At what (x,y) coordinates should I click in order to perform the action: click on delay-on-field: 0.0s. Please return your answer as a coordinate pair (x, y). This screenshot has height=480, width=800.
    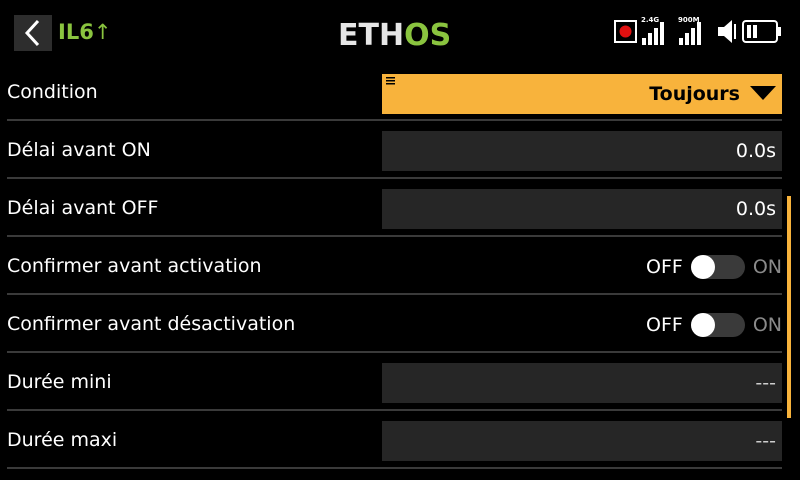
    Looking at the image, I should click on (582, 151).